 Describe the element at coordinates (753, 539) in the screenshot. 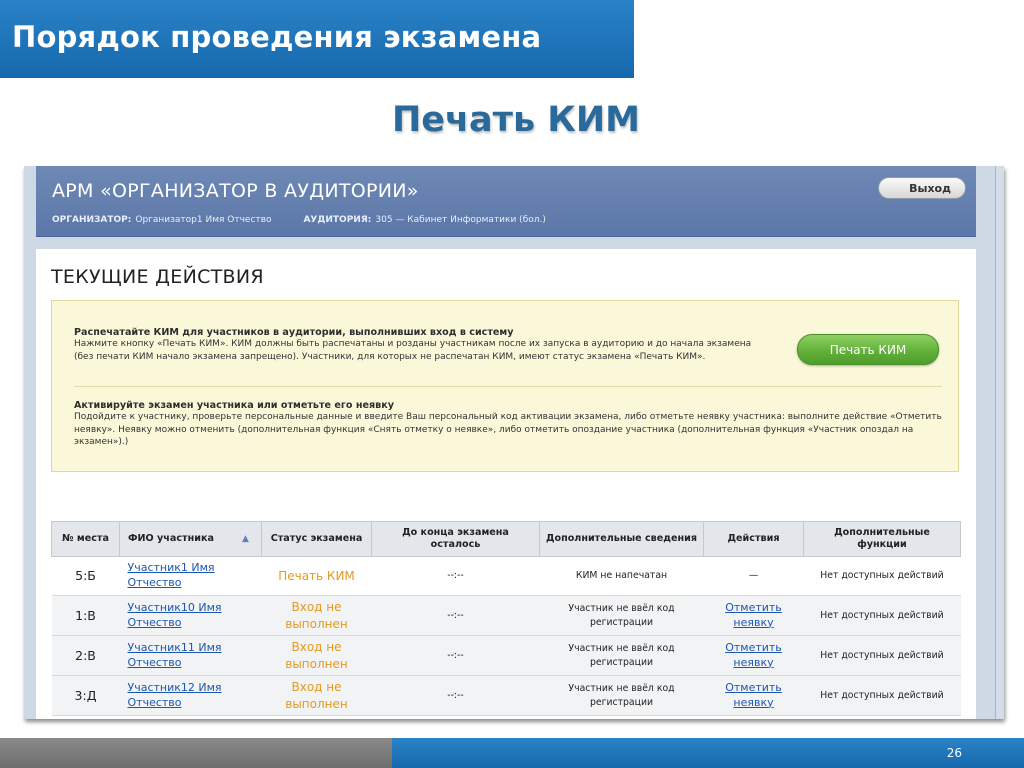

I see `header-actions: Действия` at that location.